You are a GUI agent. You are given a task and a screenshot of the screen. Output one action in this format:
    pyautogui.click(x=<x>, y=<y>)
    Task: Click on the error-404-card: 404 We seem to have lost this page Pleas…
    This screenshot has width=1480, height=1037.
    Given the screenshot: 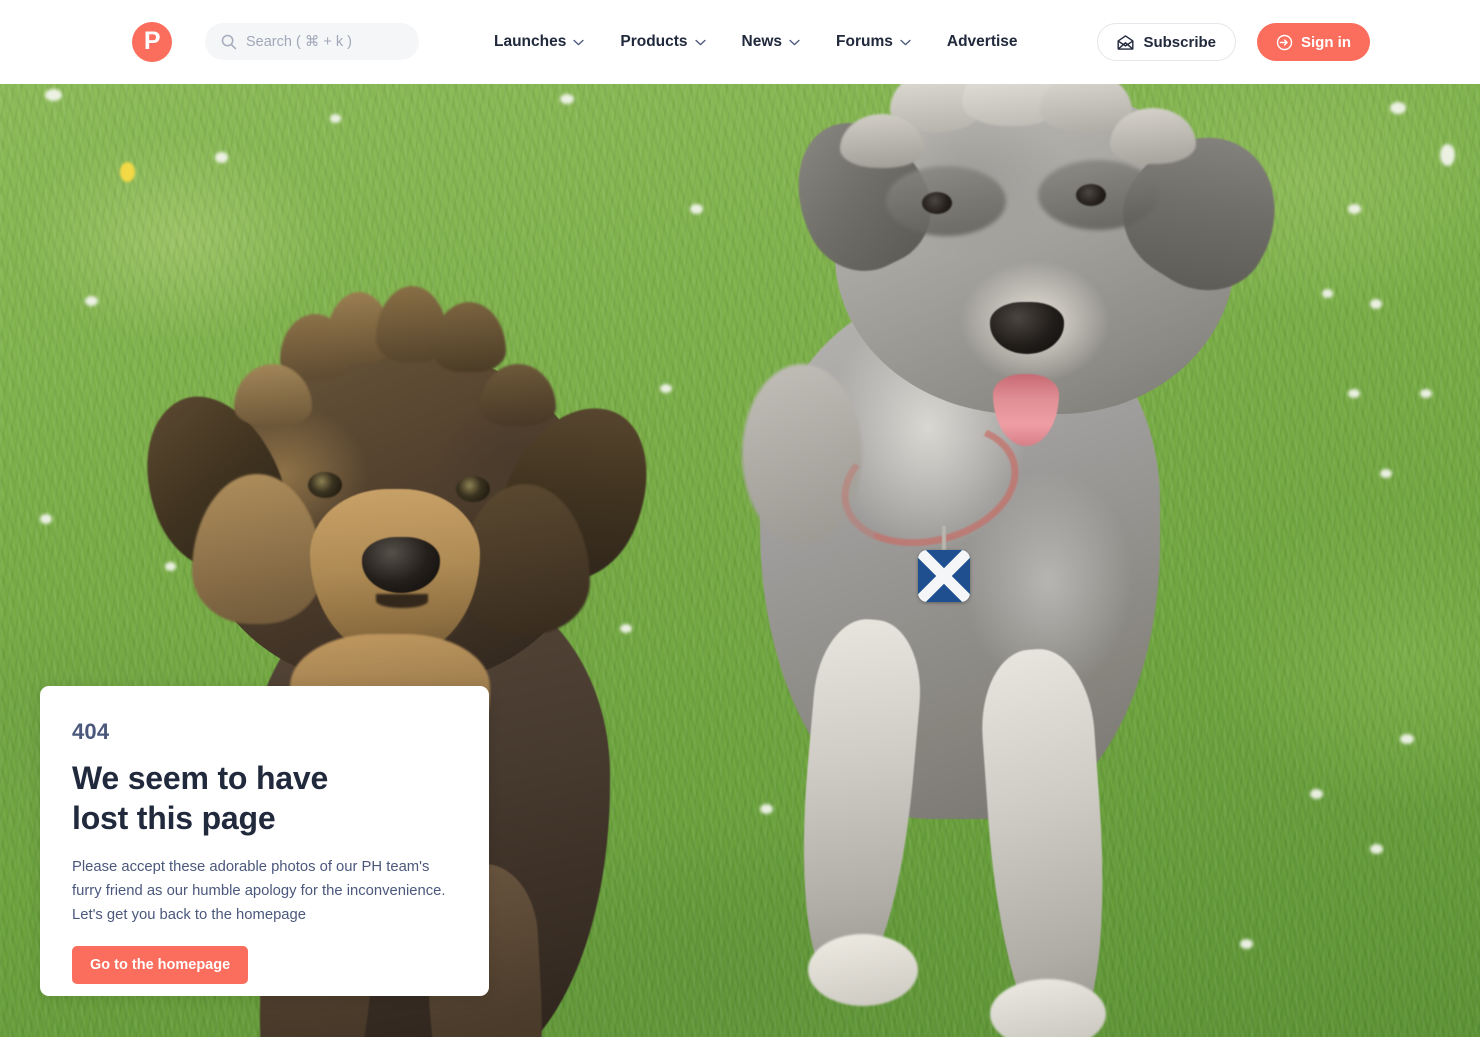 What is the action you would take?
    pyautogui.click(x=264, y=841)
    